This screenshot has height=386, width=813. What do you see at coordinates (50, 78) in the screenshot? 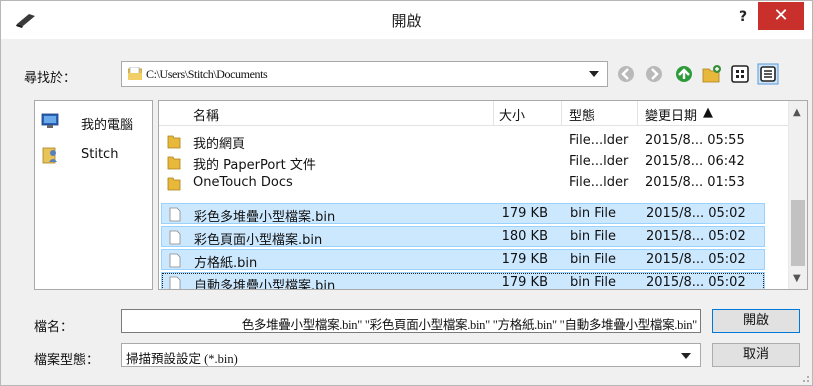
I see `look-in-label: 尋找於：` at bounding box center [50, 78].